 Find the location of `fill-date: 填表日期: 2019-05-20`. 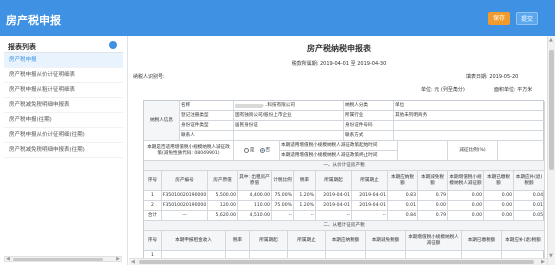

fill-date: 填表日期: 2019-05-20 is located at coordinates (492, 76).